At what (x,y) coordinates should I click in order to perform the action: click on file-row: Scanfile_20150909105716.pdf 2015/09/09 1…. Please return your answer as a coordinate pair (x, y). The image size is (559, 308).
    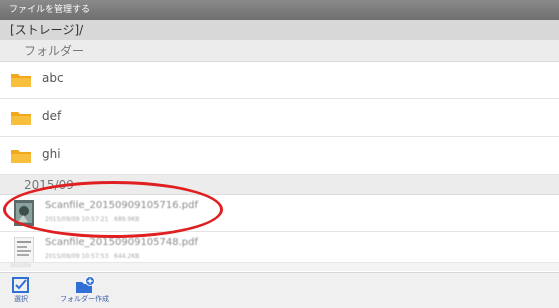
    Looking at the image, I should click on (279, 213).